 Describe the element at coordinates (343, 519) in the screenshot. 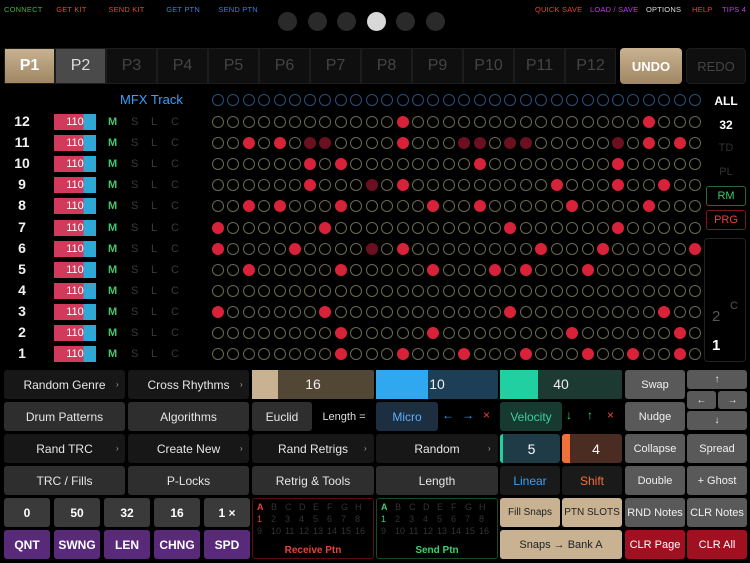

I see `slot-number: 7` at that location.